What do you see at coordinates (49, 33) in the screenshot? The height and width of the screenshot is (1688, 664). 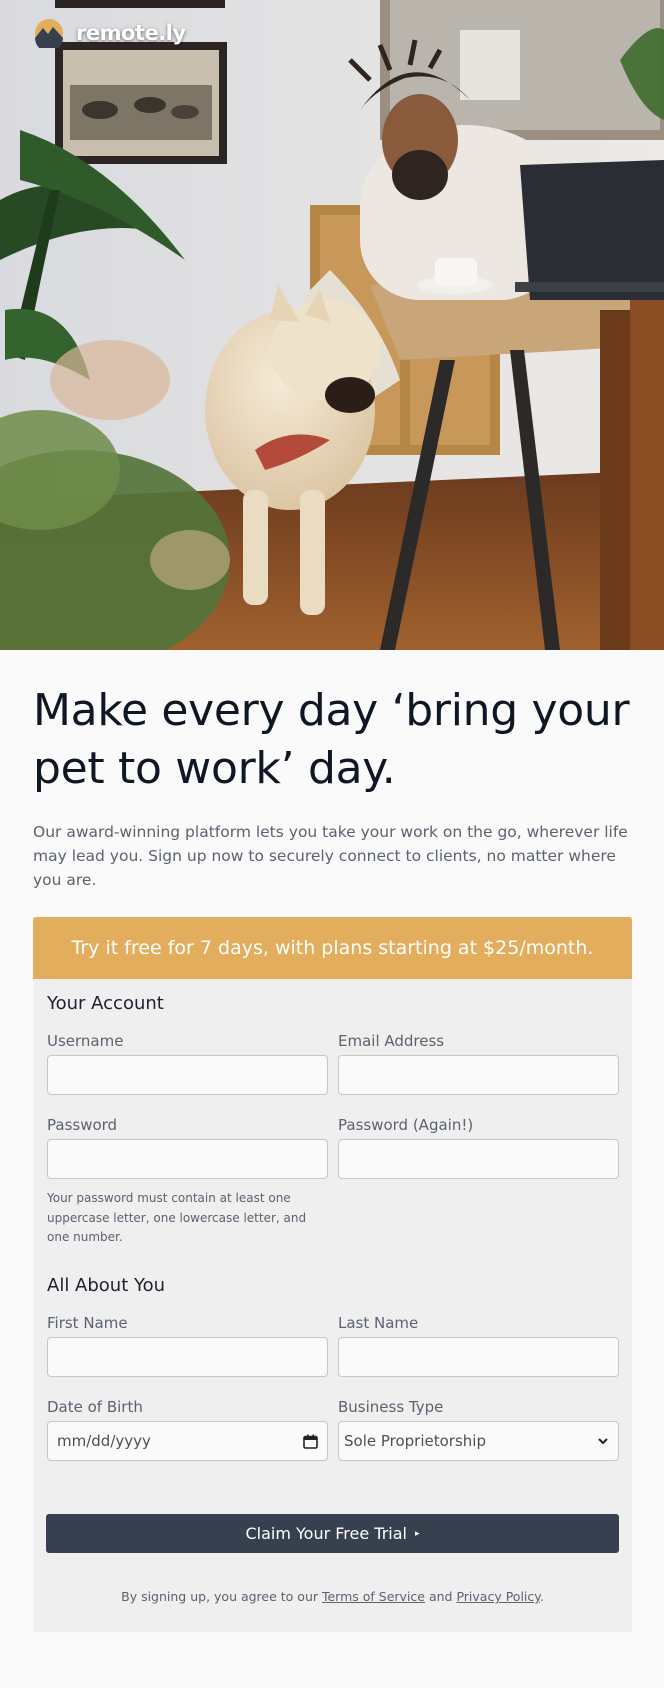 I see `mountain-sun-icon` at bounding box center [49, 33].